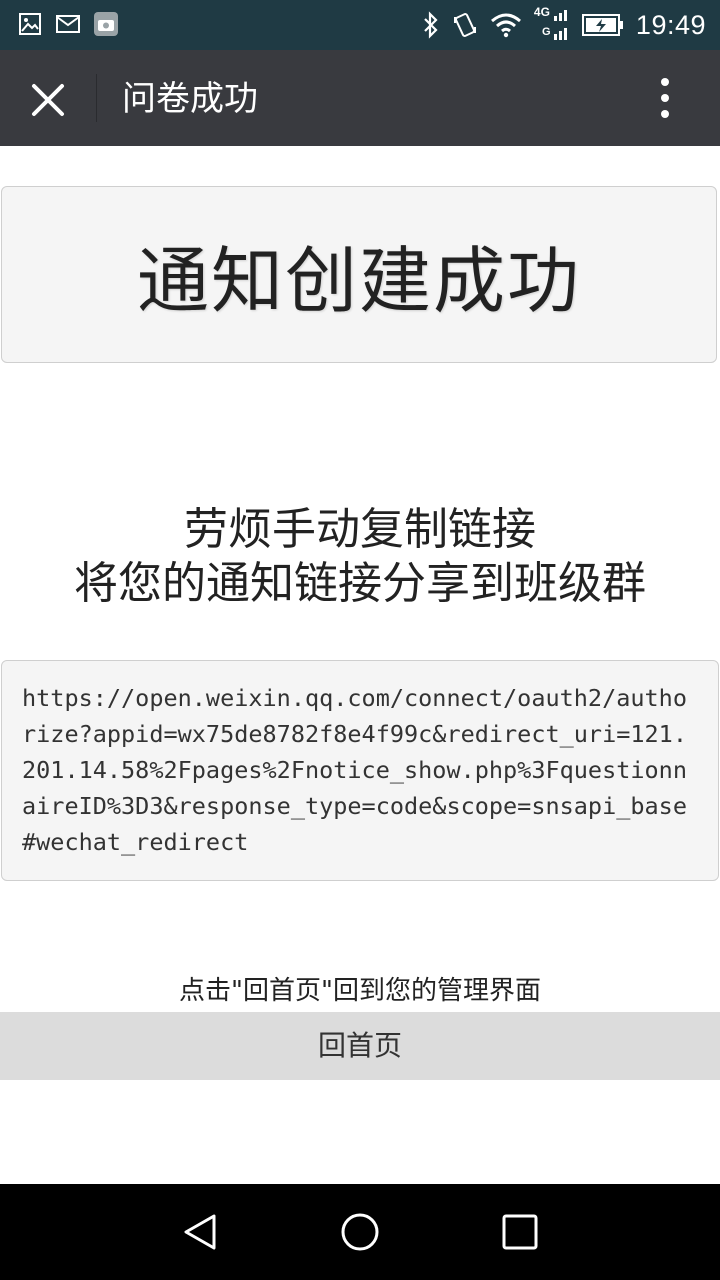 This screenshot has height=1280, width=720. Describe the element at coordinates (190, 99) in the screenshot. I see `page-title: 问卷成功` at that location.